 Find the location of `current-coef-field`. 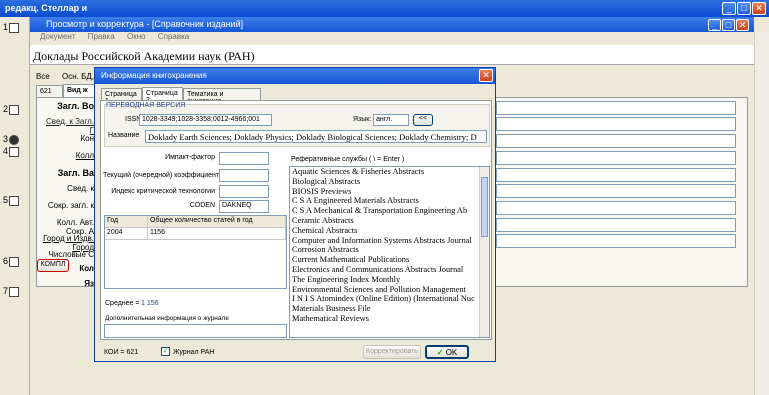

current-coef-field is located at coordinates (244, 175).